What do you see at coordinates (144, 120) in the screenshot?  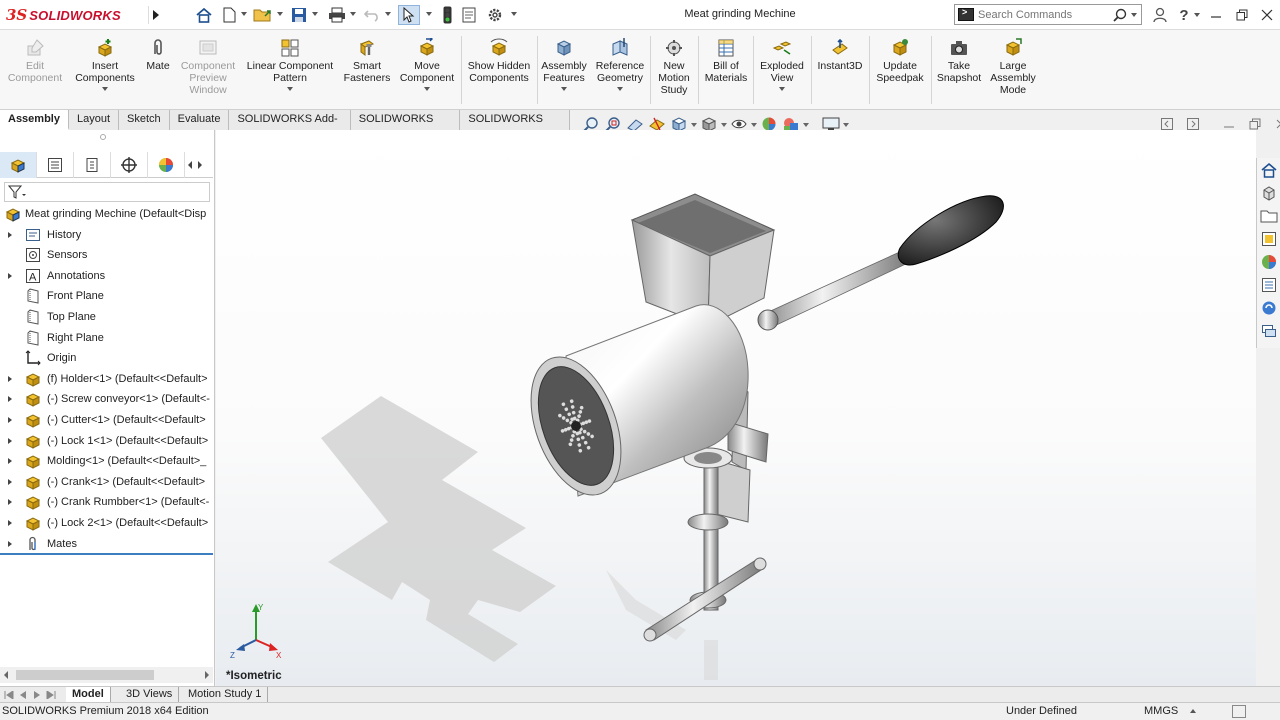 I see `tab-sketch: Sketch` at bounding box center [144, 120].